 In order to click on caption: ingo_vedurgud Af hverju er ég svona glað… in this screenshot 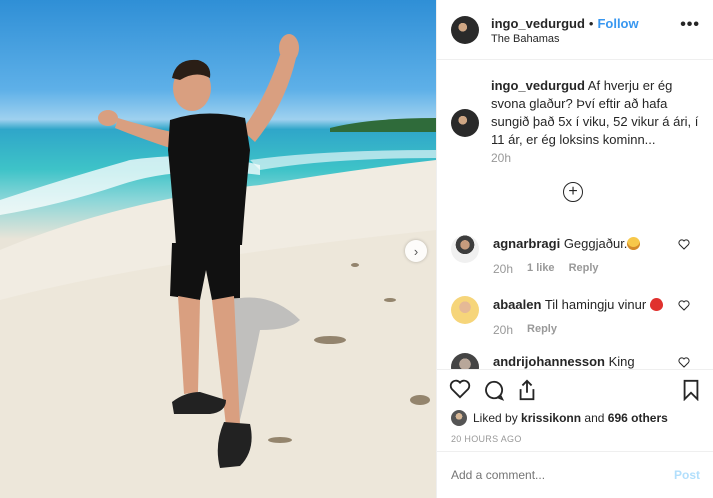, I will do `click(597, 113)`.